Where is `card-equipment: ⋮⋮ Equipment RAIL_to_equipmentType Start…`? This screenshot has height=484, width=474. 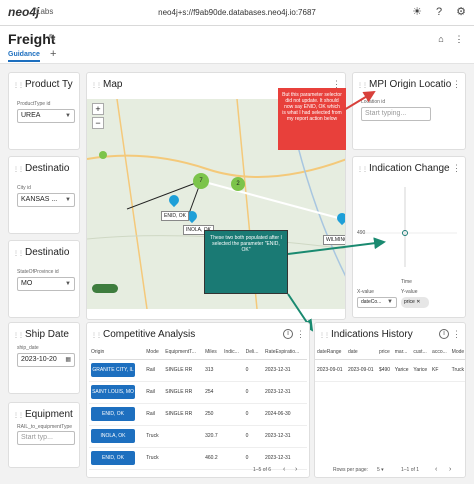
card-equipment: ⋮⋮ Equipment RAIL_to_equipmentType Start… is located at coordinates (44, 435).